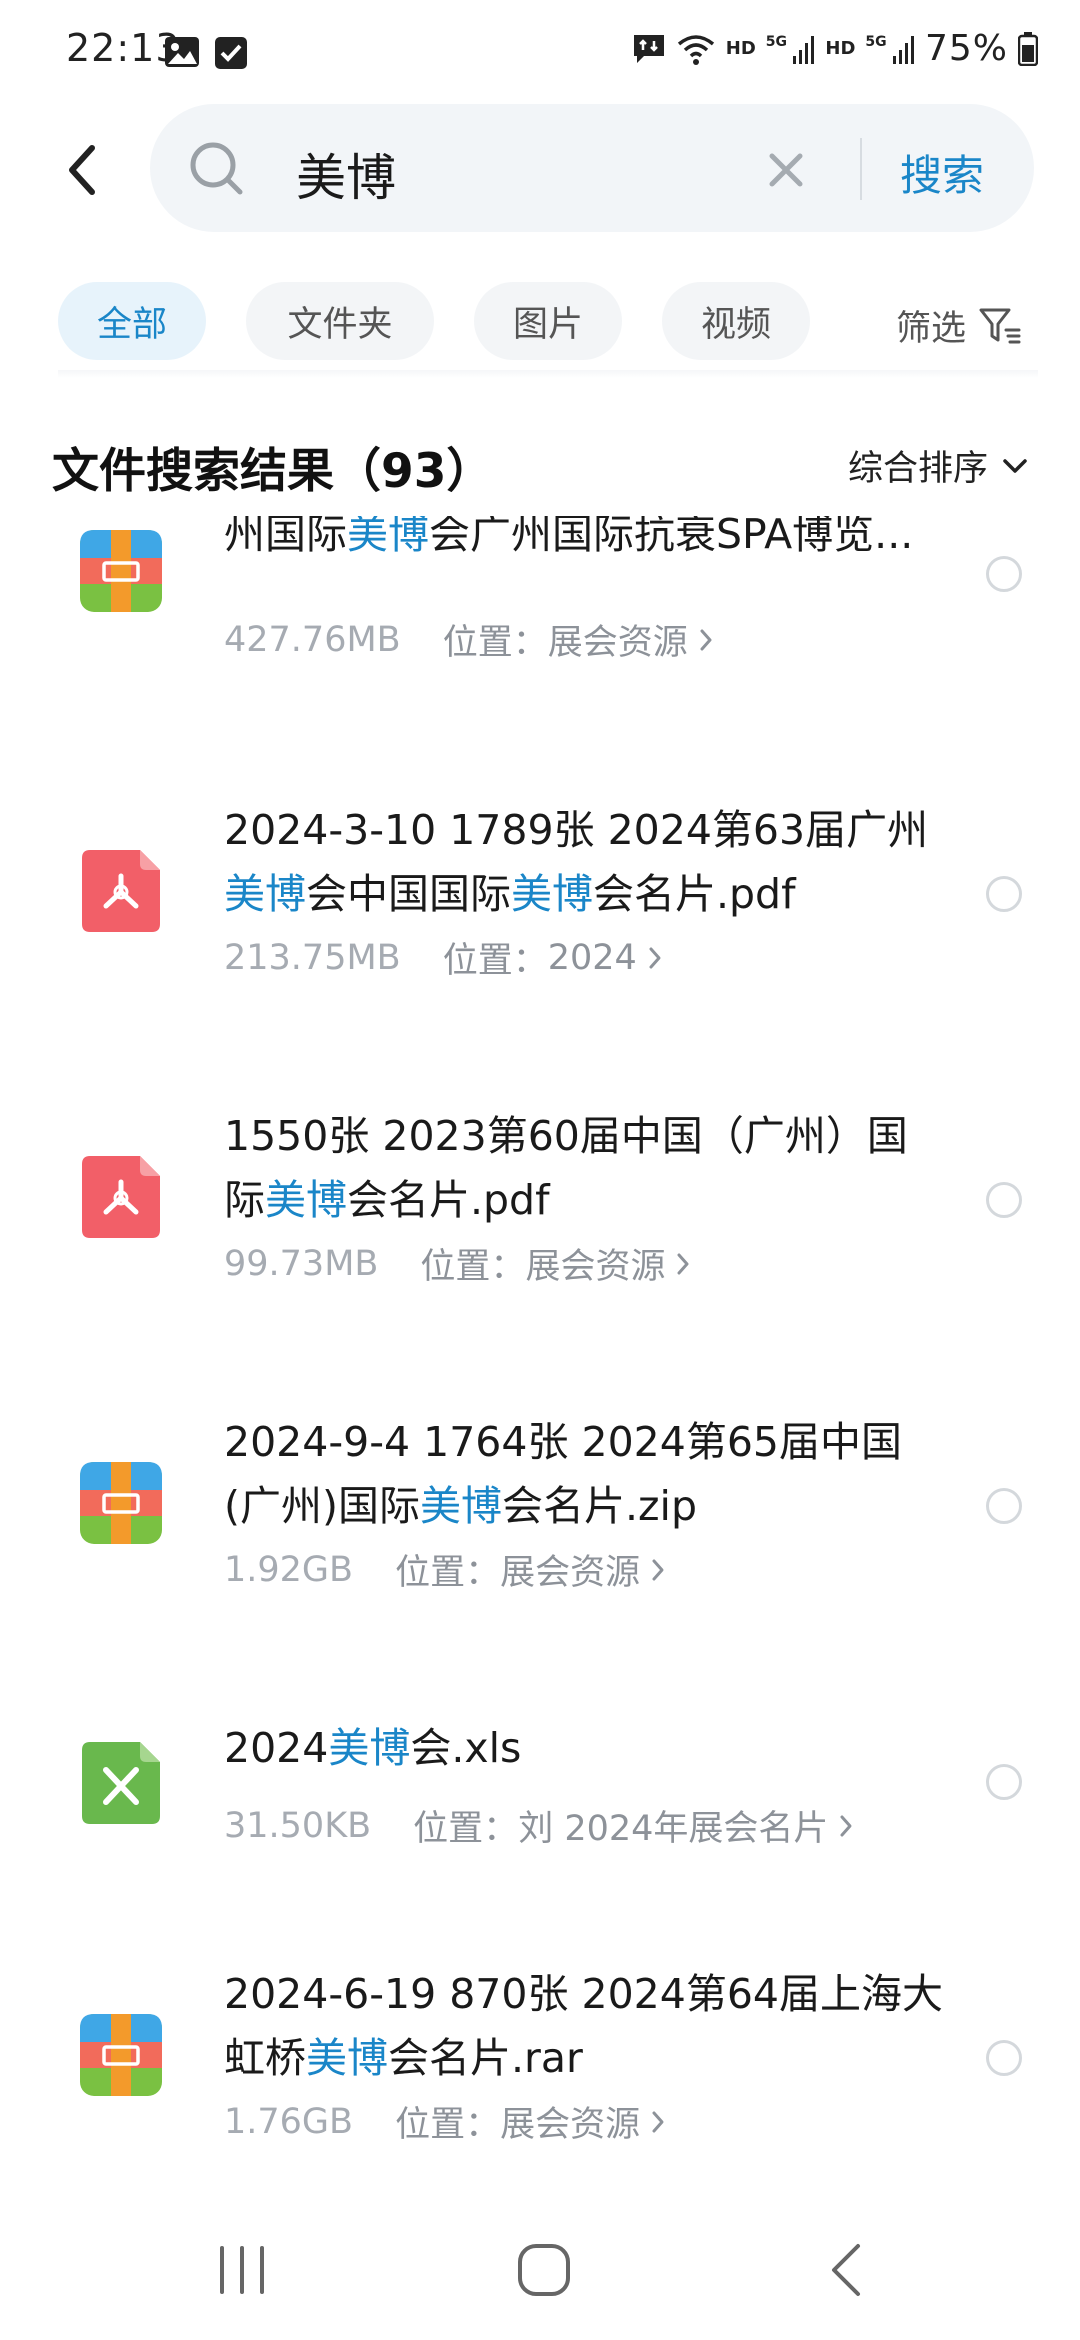 This screenshot has height=2340, width=1080. I want to click on search-icon, so click(216, 168).